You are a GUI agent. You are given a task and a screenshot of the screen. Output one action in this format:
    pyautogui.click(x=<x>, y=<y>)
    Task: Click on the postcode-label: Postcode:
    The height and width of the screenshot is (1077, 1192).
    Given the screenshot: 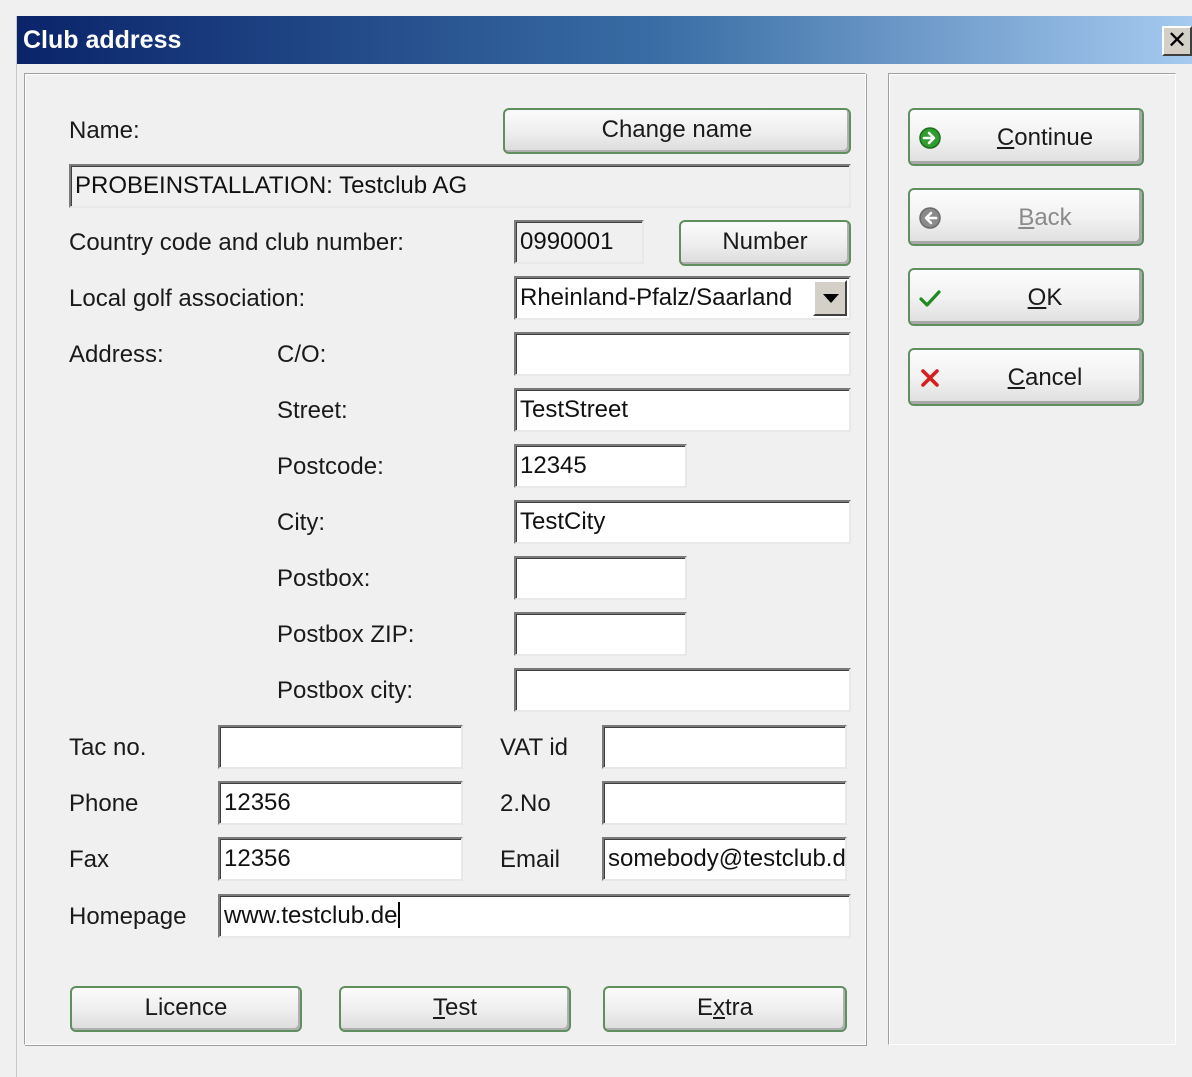 What is the action you would take?
    pyautogui.click(x=330, y=466)
    